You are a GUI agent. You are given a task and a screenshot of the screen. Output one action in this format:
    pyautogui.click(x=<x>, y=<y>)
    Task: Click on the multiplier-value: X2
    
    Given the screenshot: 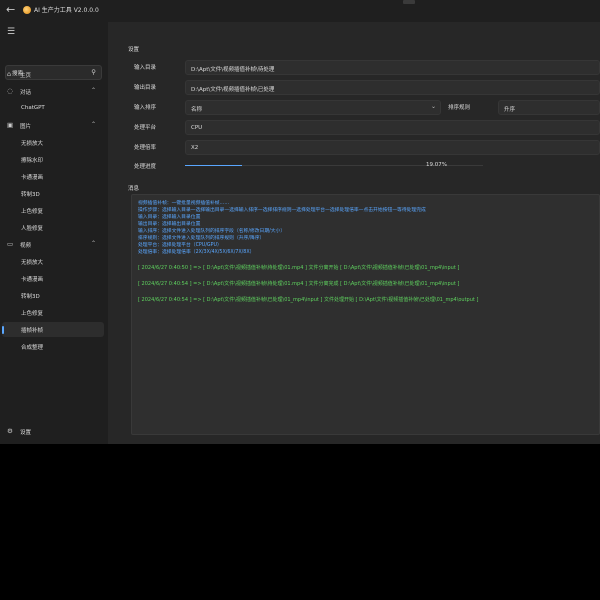 What is the action you would take?
    pyautogui.click(x=195, y=147)
    